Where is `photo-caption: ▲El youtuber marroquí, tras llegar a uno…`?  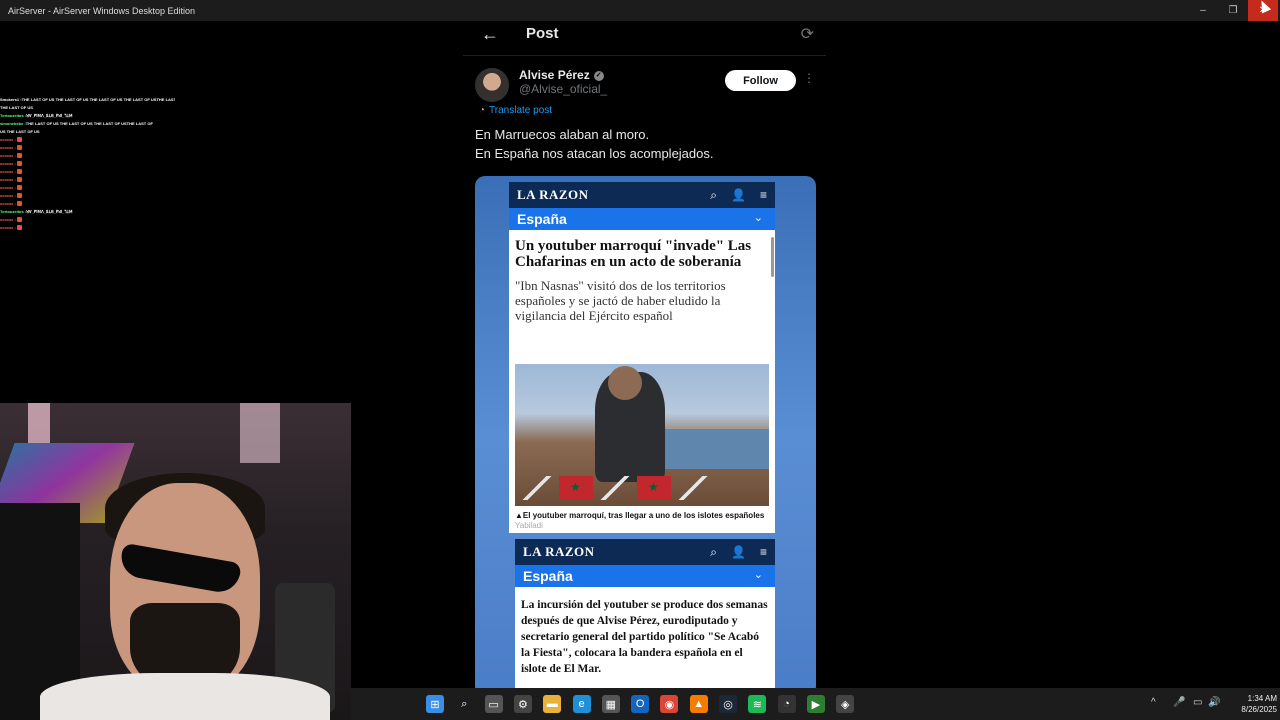
photo-caption: ▲El youtuber marroquí, tras llegar a uno… is located at coordinates (640, 521).